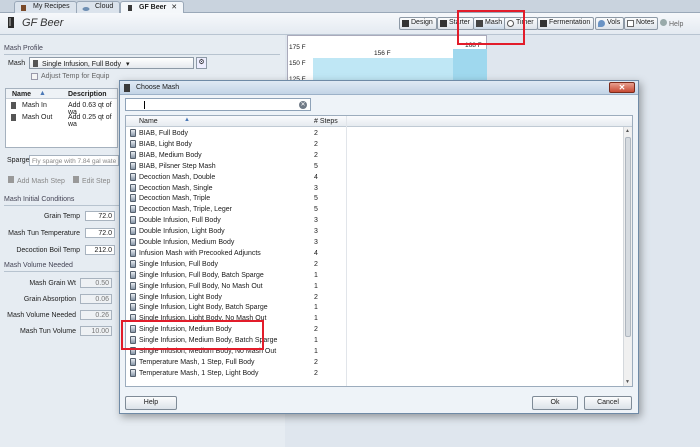 The image size is (700, 447). What do you see at coordinates (236, 220) in the screenshot?
I see `list-item: Double Infusion, Full Body 3` at bounding box center [236, 220].